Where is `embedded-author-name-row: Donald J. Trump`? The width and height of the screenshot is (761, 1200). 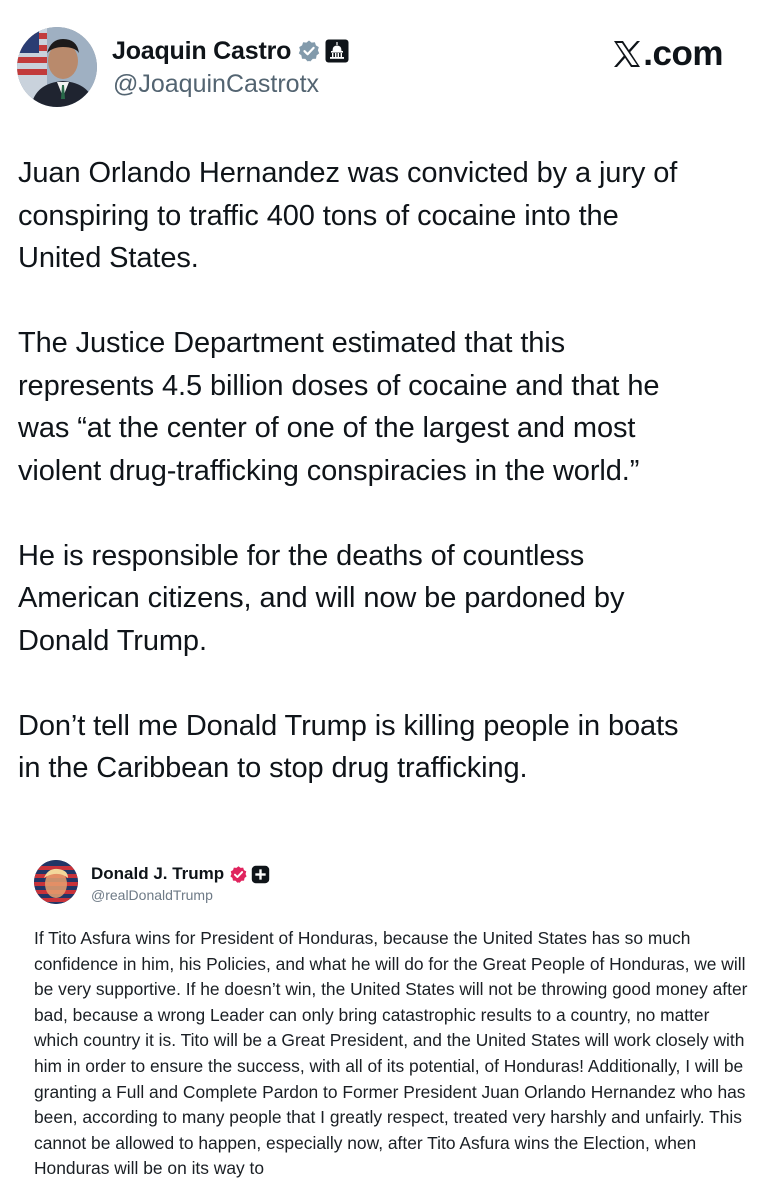 embedded-author-name-row: Donald J. Trump is located at coordinates (180, 874).